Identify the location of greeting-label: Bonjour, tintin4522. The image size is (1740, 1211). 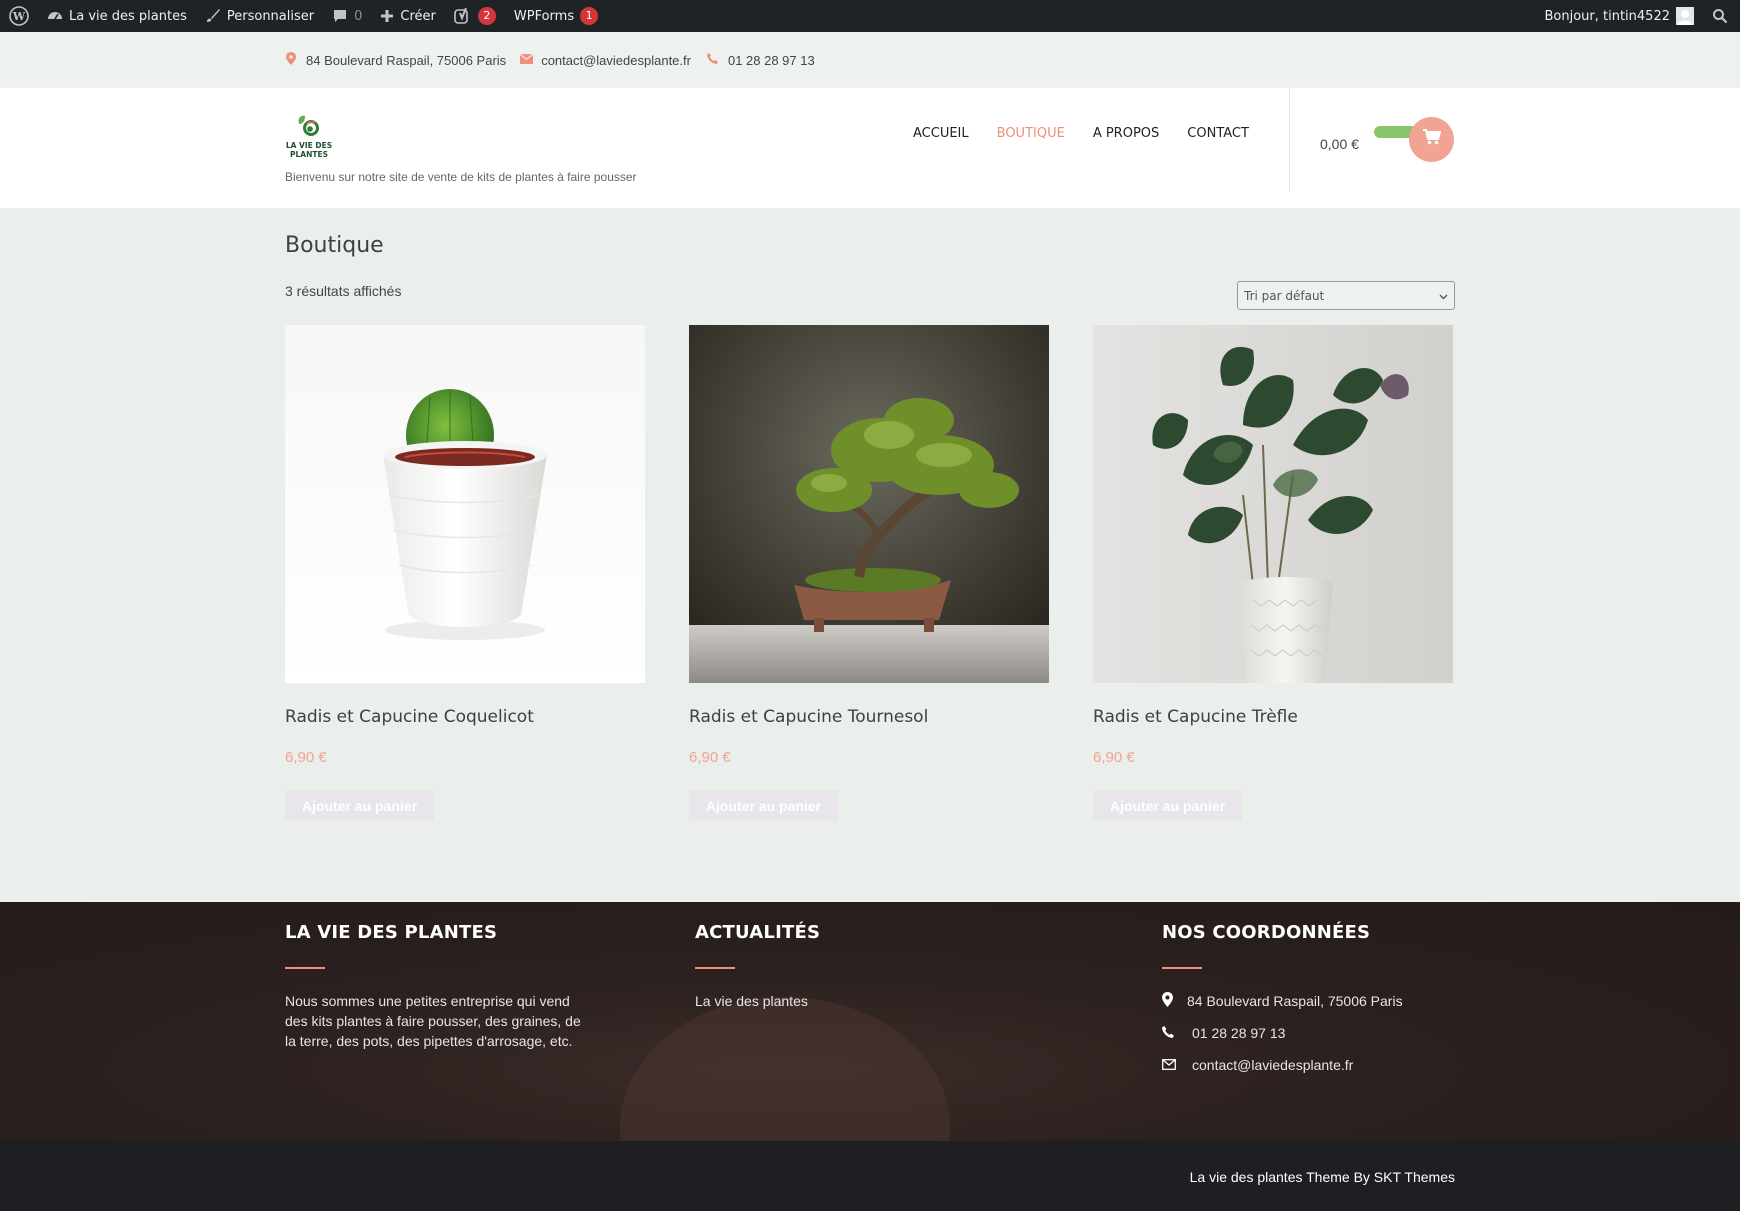
(1607, 16).